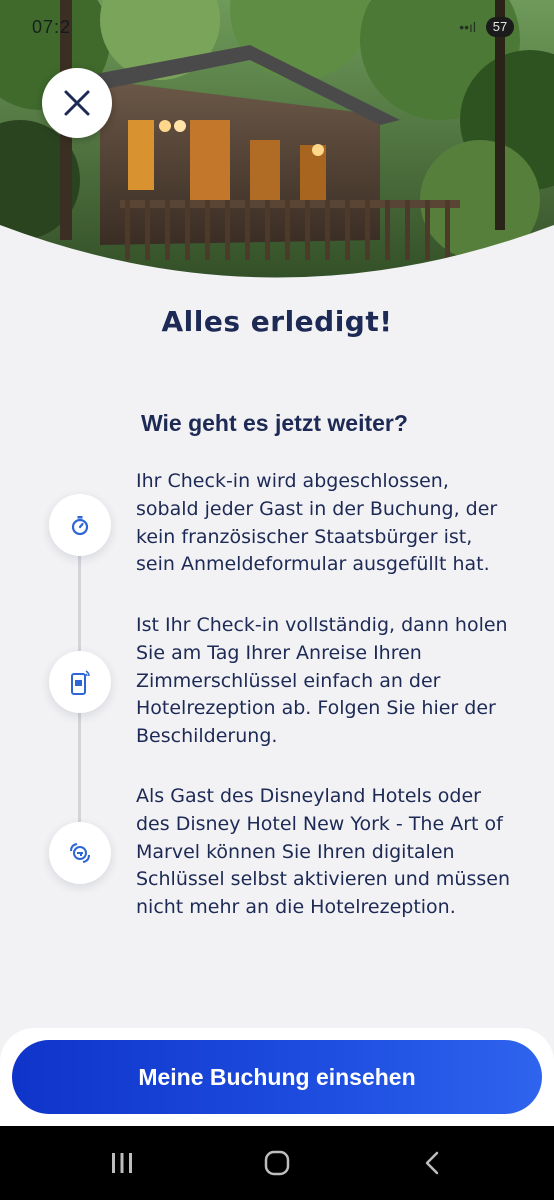 This screenshot has width=554, height=1200. What do you see at coordinates (500, 27) in the screenshot?
I see `battery-icon: 57` at bounding box center [500, 27].